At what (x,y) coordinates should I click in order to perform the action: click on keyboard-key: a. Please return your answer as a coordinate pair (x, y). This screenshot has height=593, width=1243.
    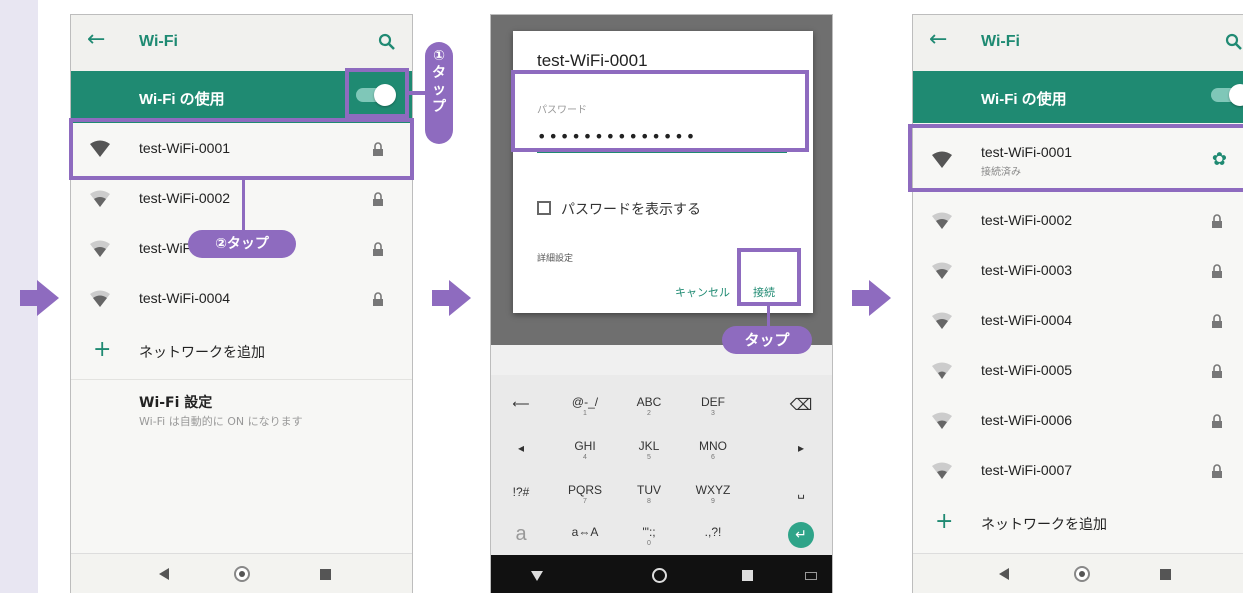
    Looking at the image, I should click on (521, 534).